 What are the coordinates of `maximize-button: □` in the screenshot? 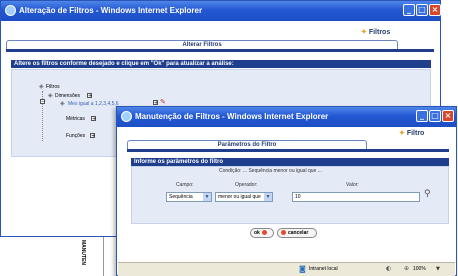 It's located at (422, 10).